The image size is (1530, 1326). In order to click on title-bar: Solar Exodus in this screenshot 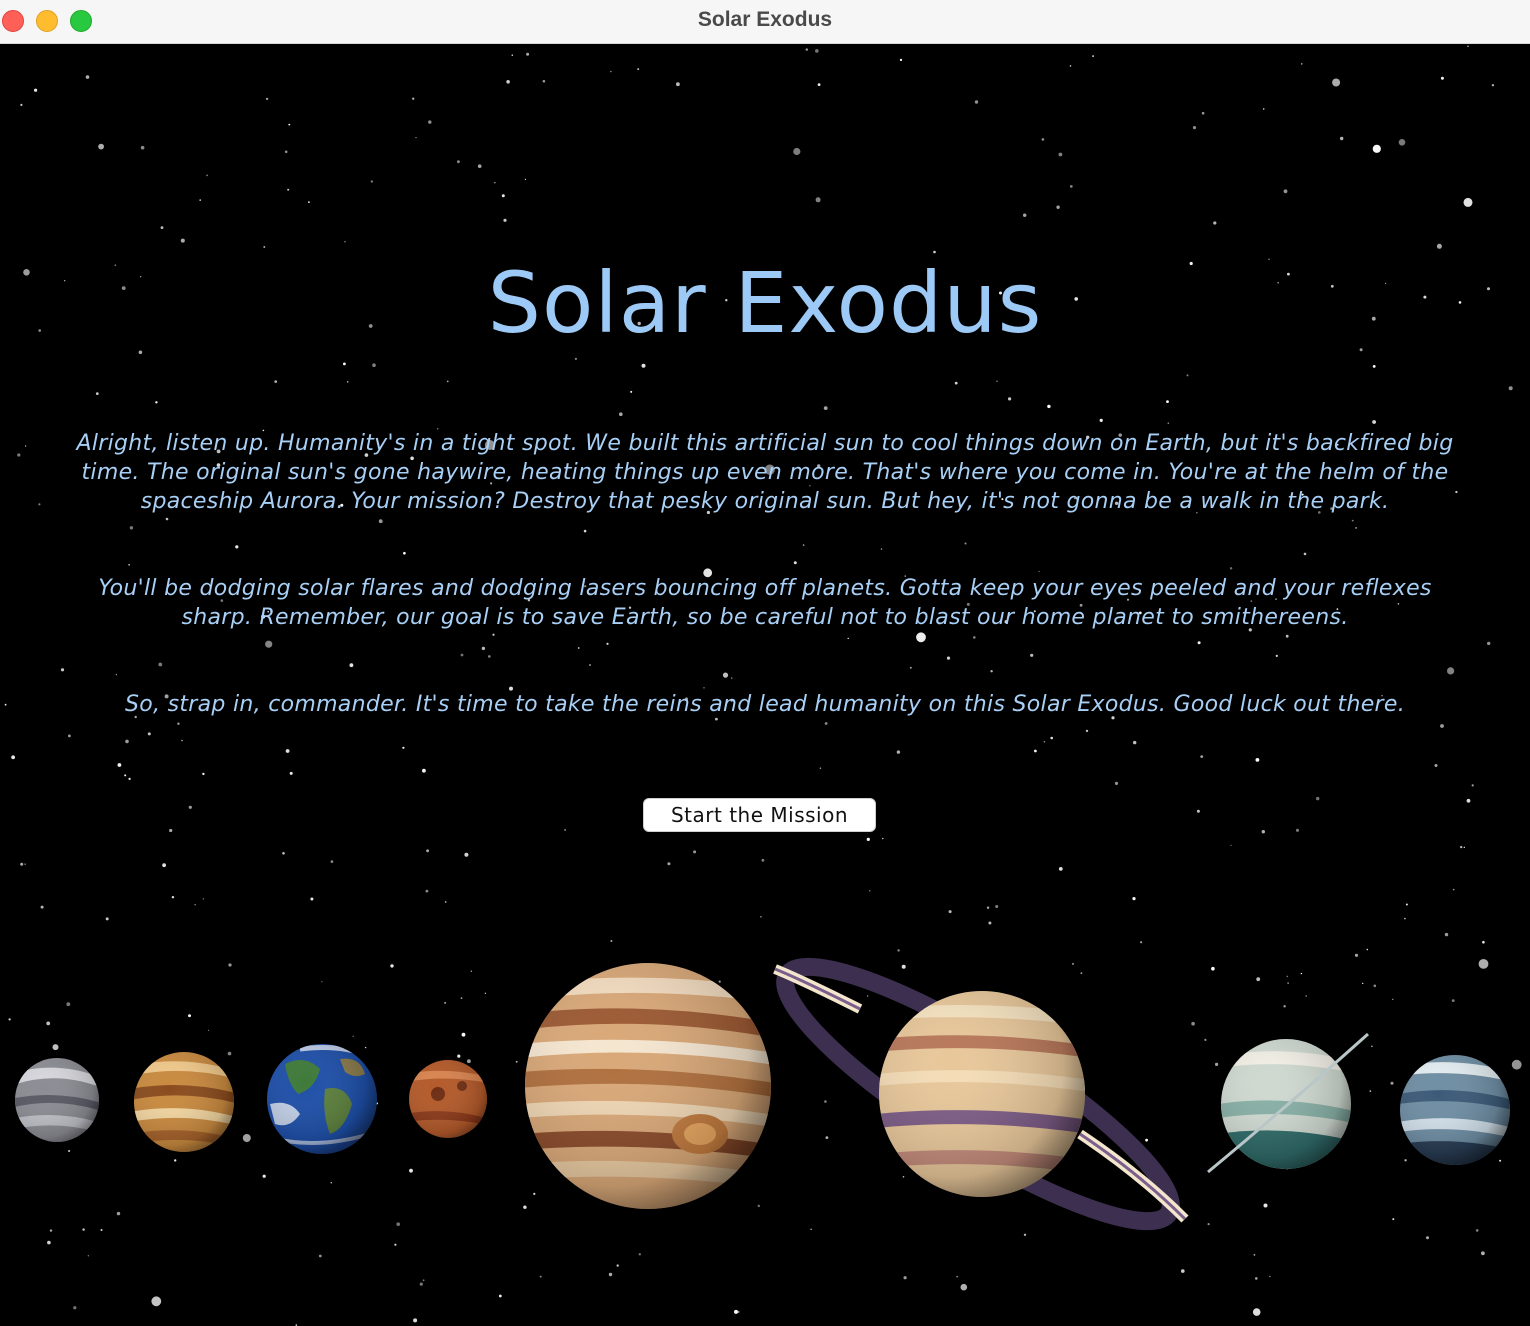, I will do `click(765, 22)`.